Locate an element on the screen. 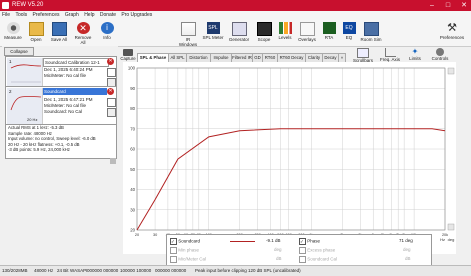  ir-windows-icon is located at coordinates (188, 29).